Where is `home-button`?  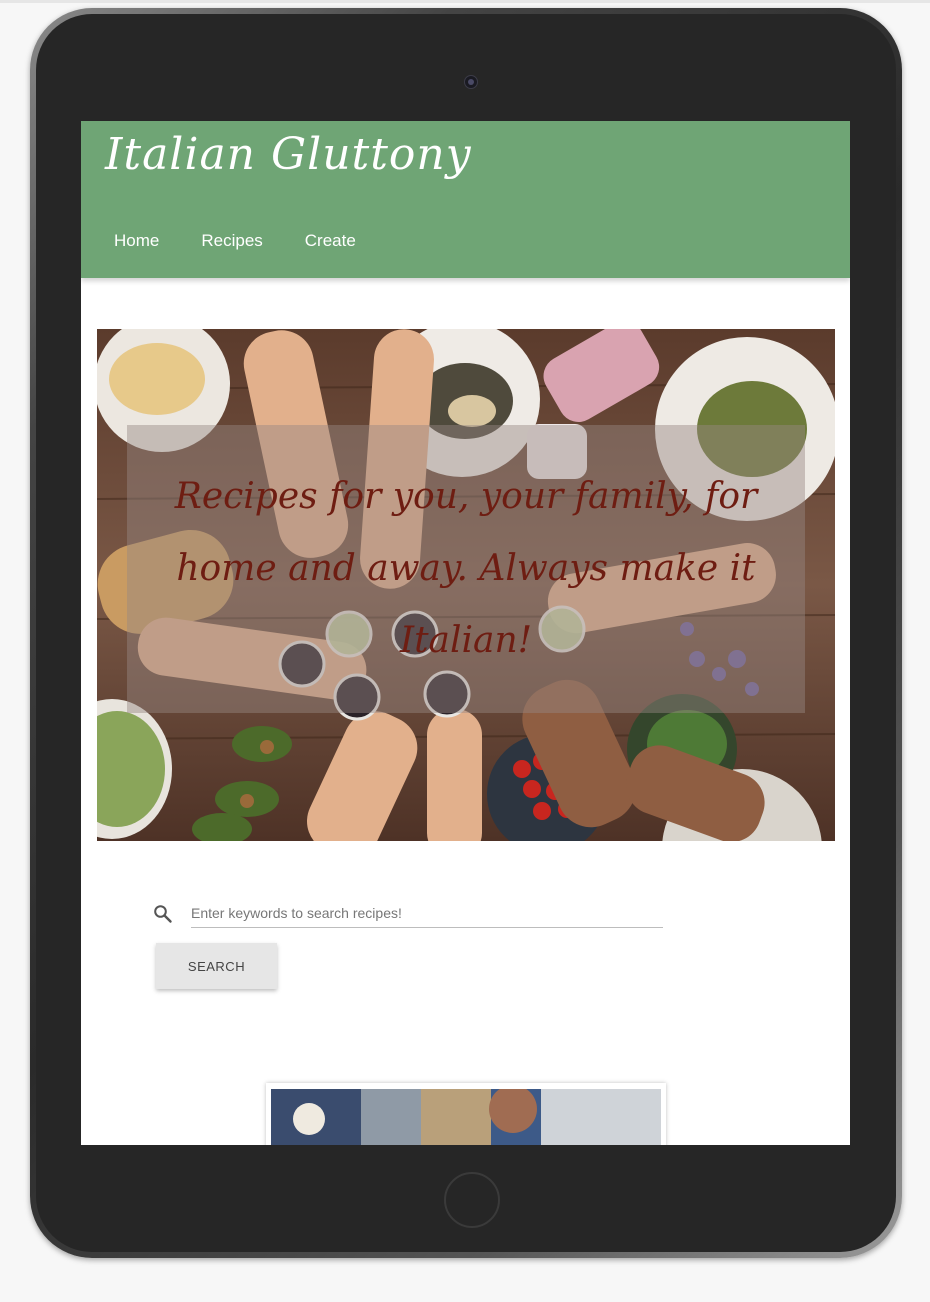
home-button is located at coordinates (472, 1200).